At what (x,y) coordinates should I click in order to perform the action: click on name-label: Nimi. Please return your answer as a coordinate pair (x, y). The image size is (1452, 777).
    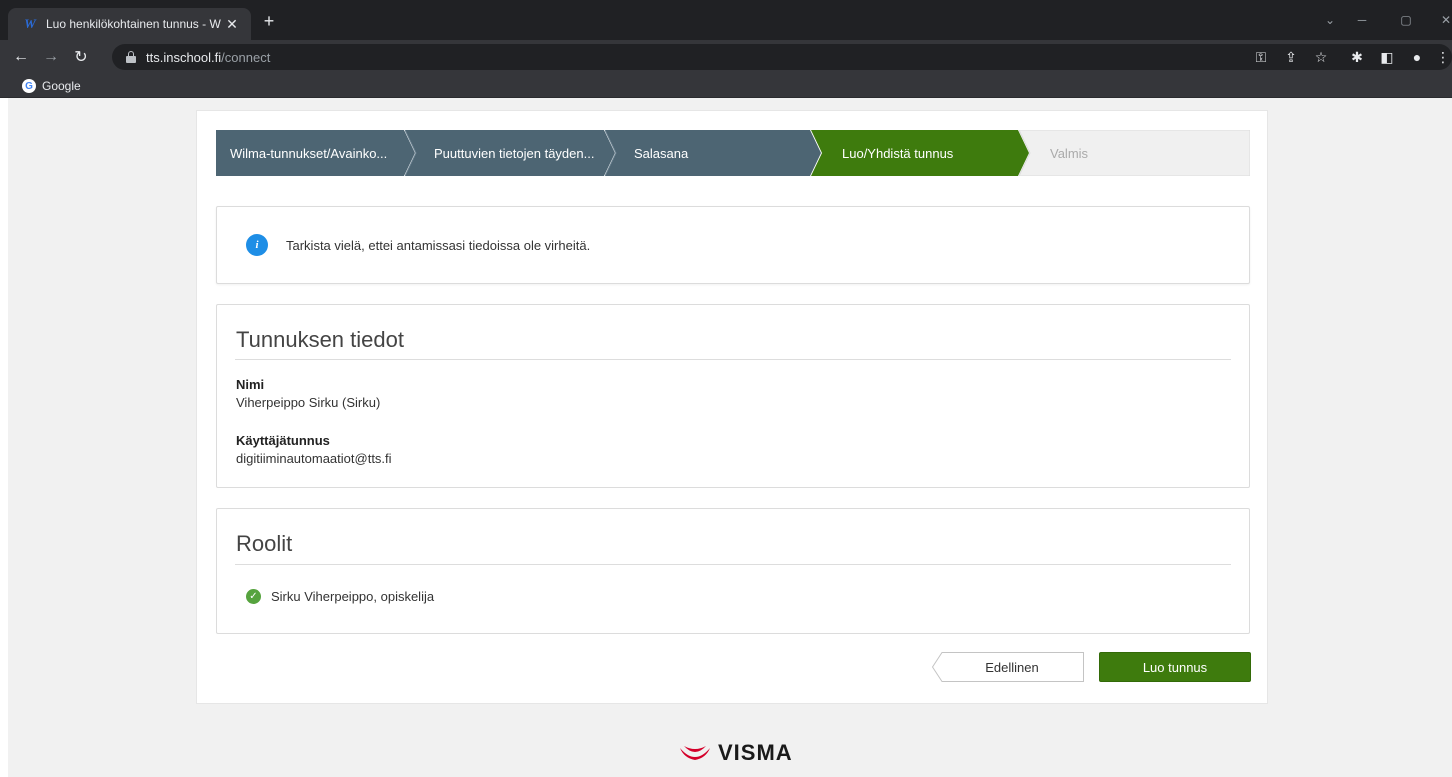
    Looking at the image, I should click on (250, 384).